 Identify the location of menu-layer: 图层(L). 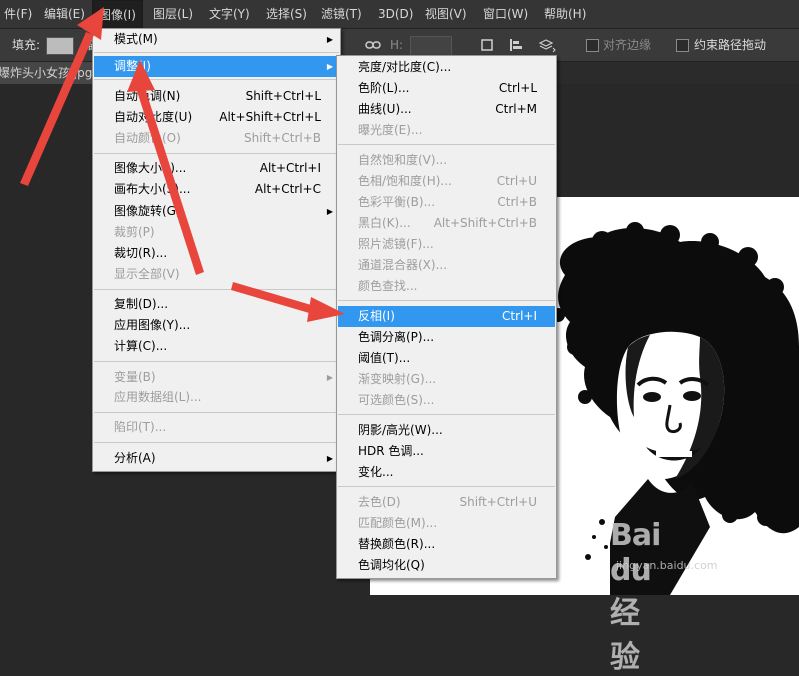
(173, 14).